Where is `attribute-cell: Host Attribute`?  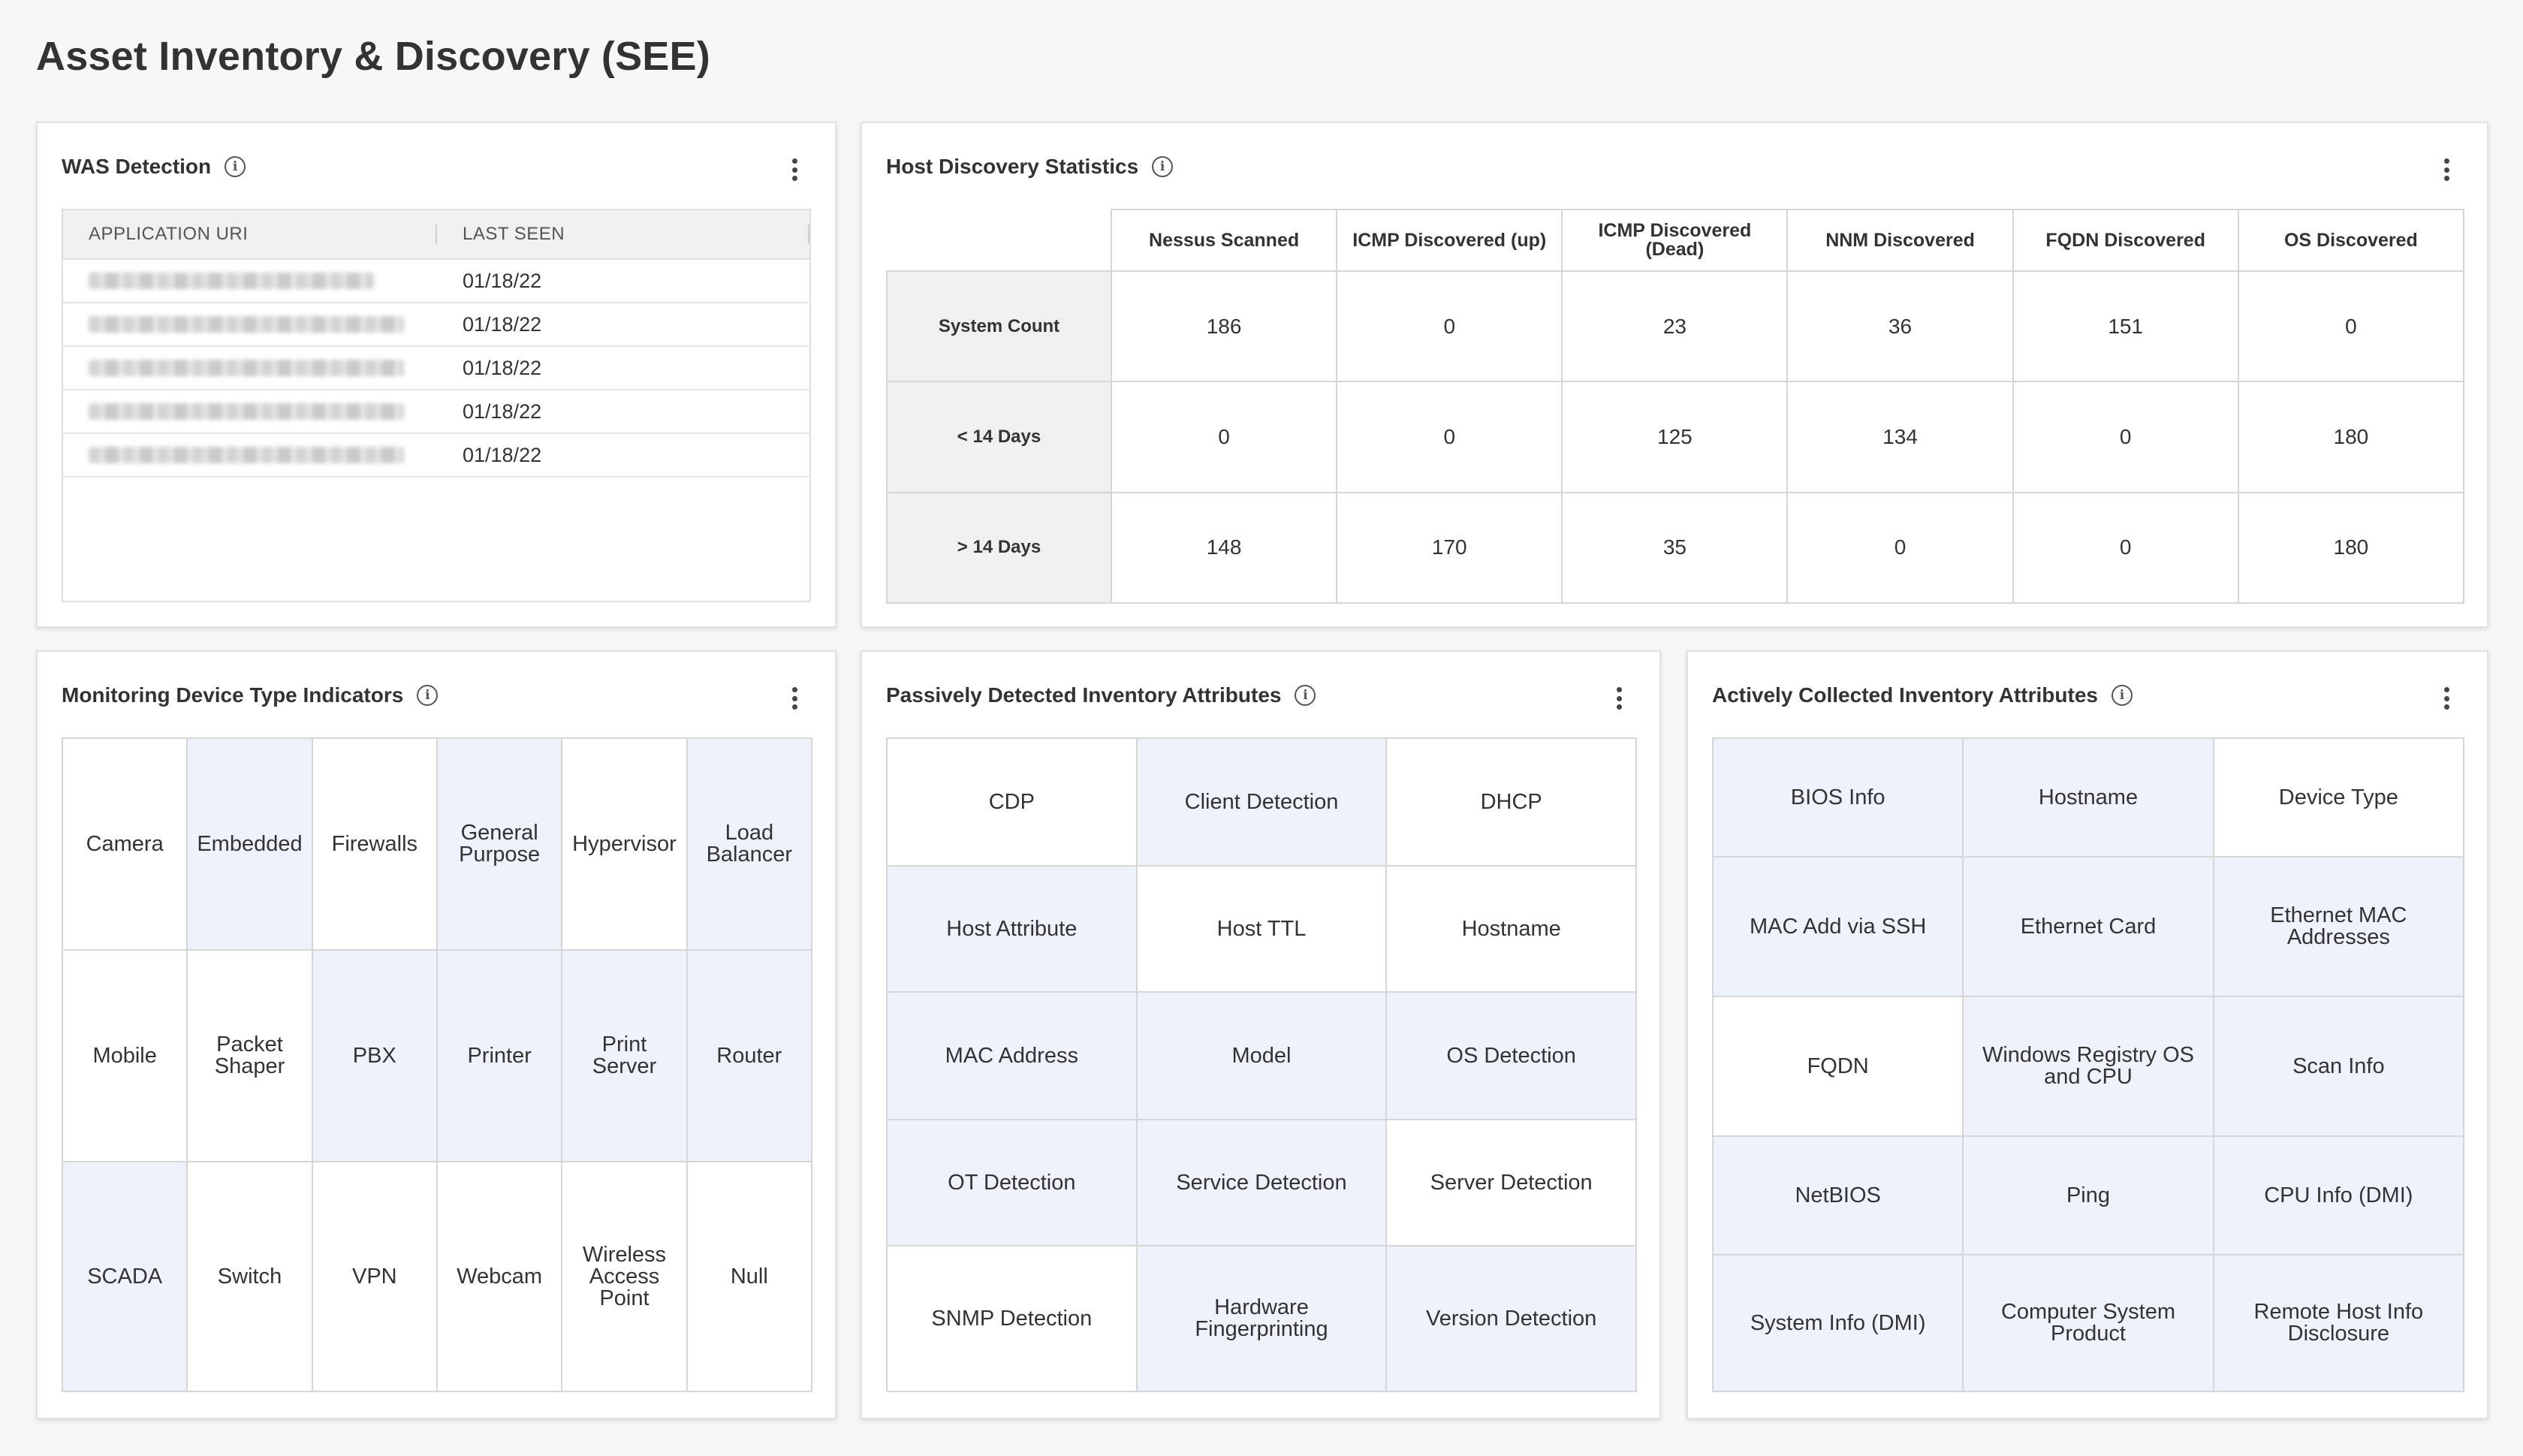
attribute-cell: Host Attribute is located at coordinates (1012, 929).